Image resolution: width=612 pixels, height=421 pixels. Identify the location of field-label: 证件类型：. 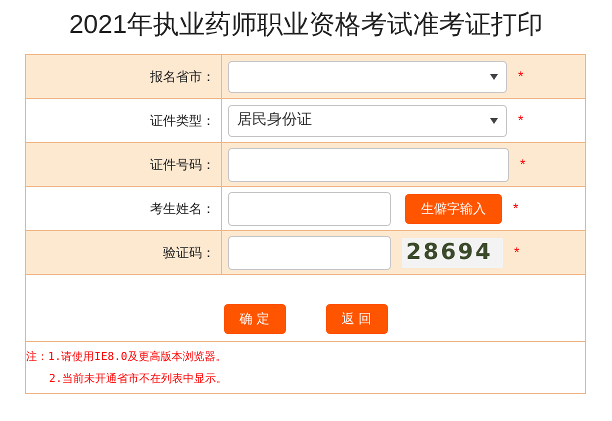
(182, 121).